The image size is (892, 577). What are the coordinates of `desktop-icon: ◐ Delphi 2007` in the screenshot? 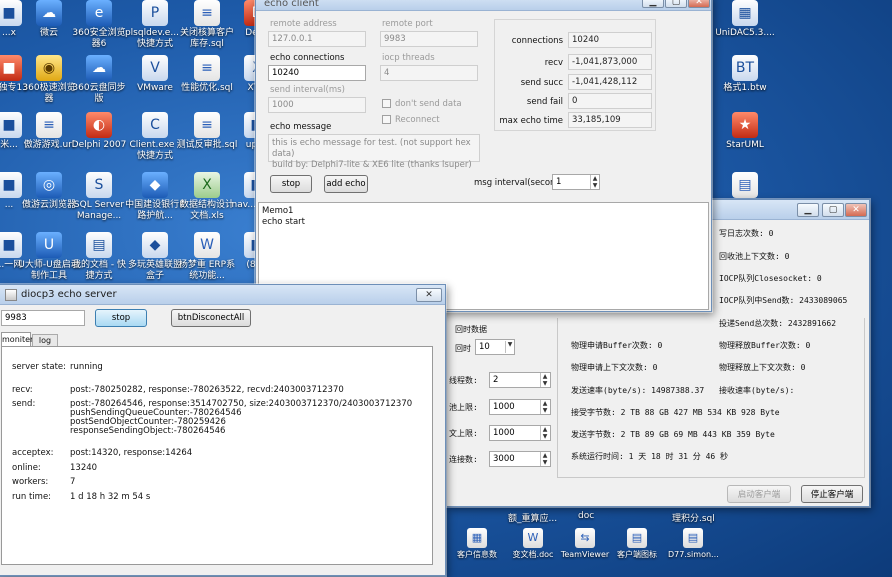 It's located at (99, 131).